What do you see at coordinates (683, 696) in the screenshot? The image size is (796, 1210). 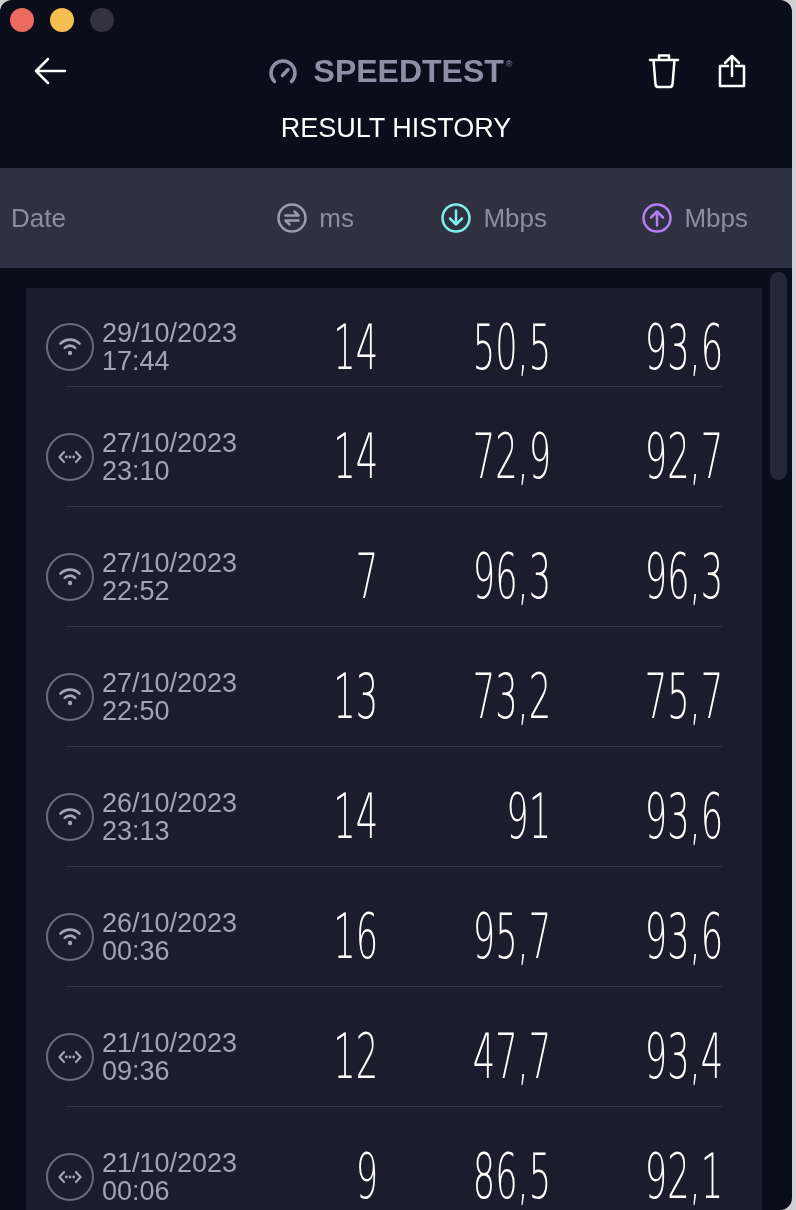 I see `upload-value: 75,7` at bounding box center [683, 696].